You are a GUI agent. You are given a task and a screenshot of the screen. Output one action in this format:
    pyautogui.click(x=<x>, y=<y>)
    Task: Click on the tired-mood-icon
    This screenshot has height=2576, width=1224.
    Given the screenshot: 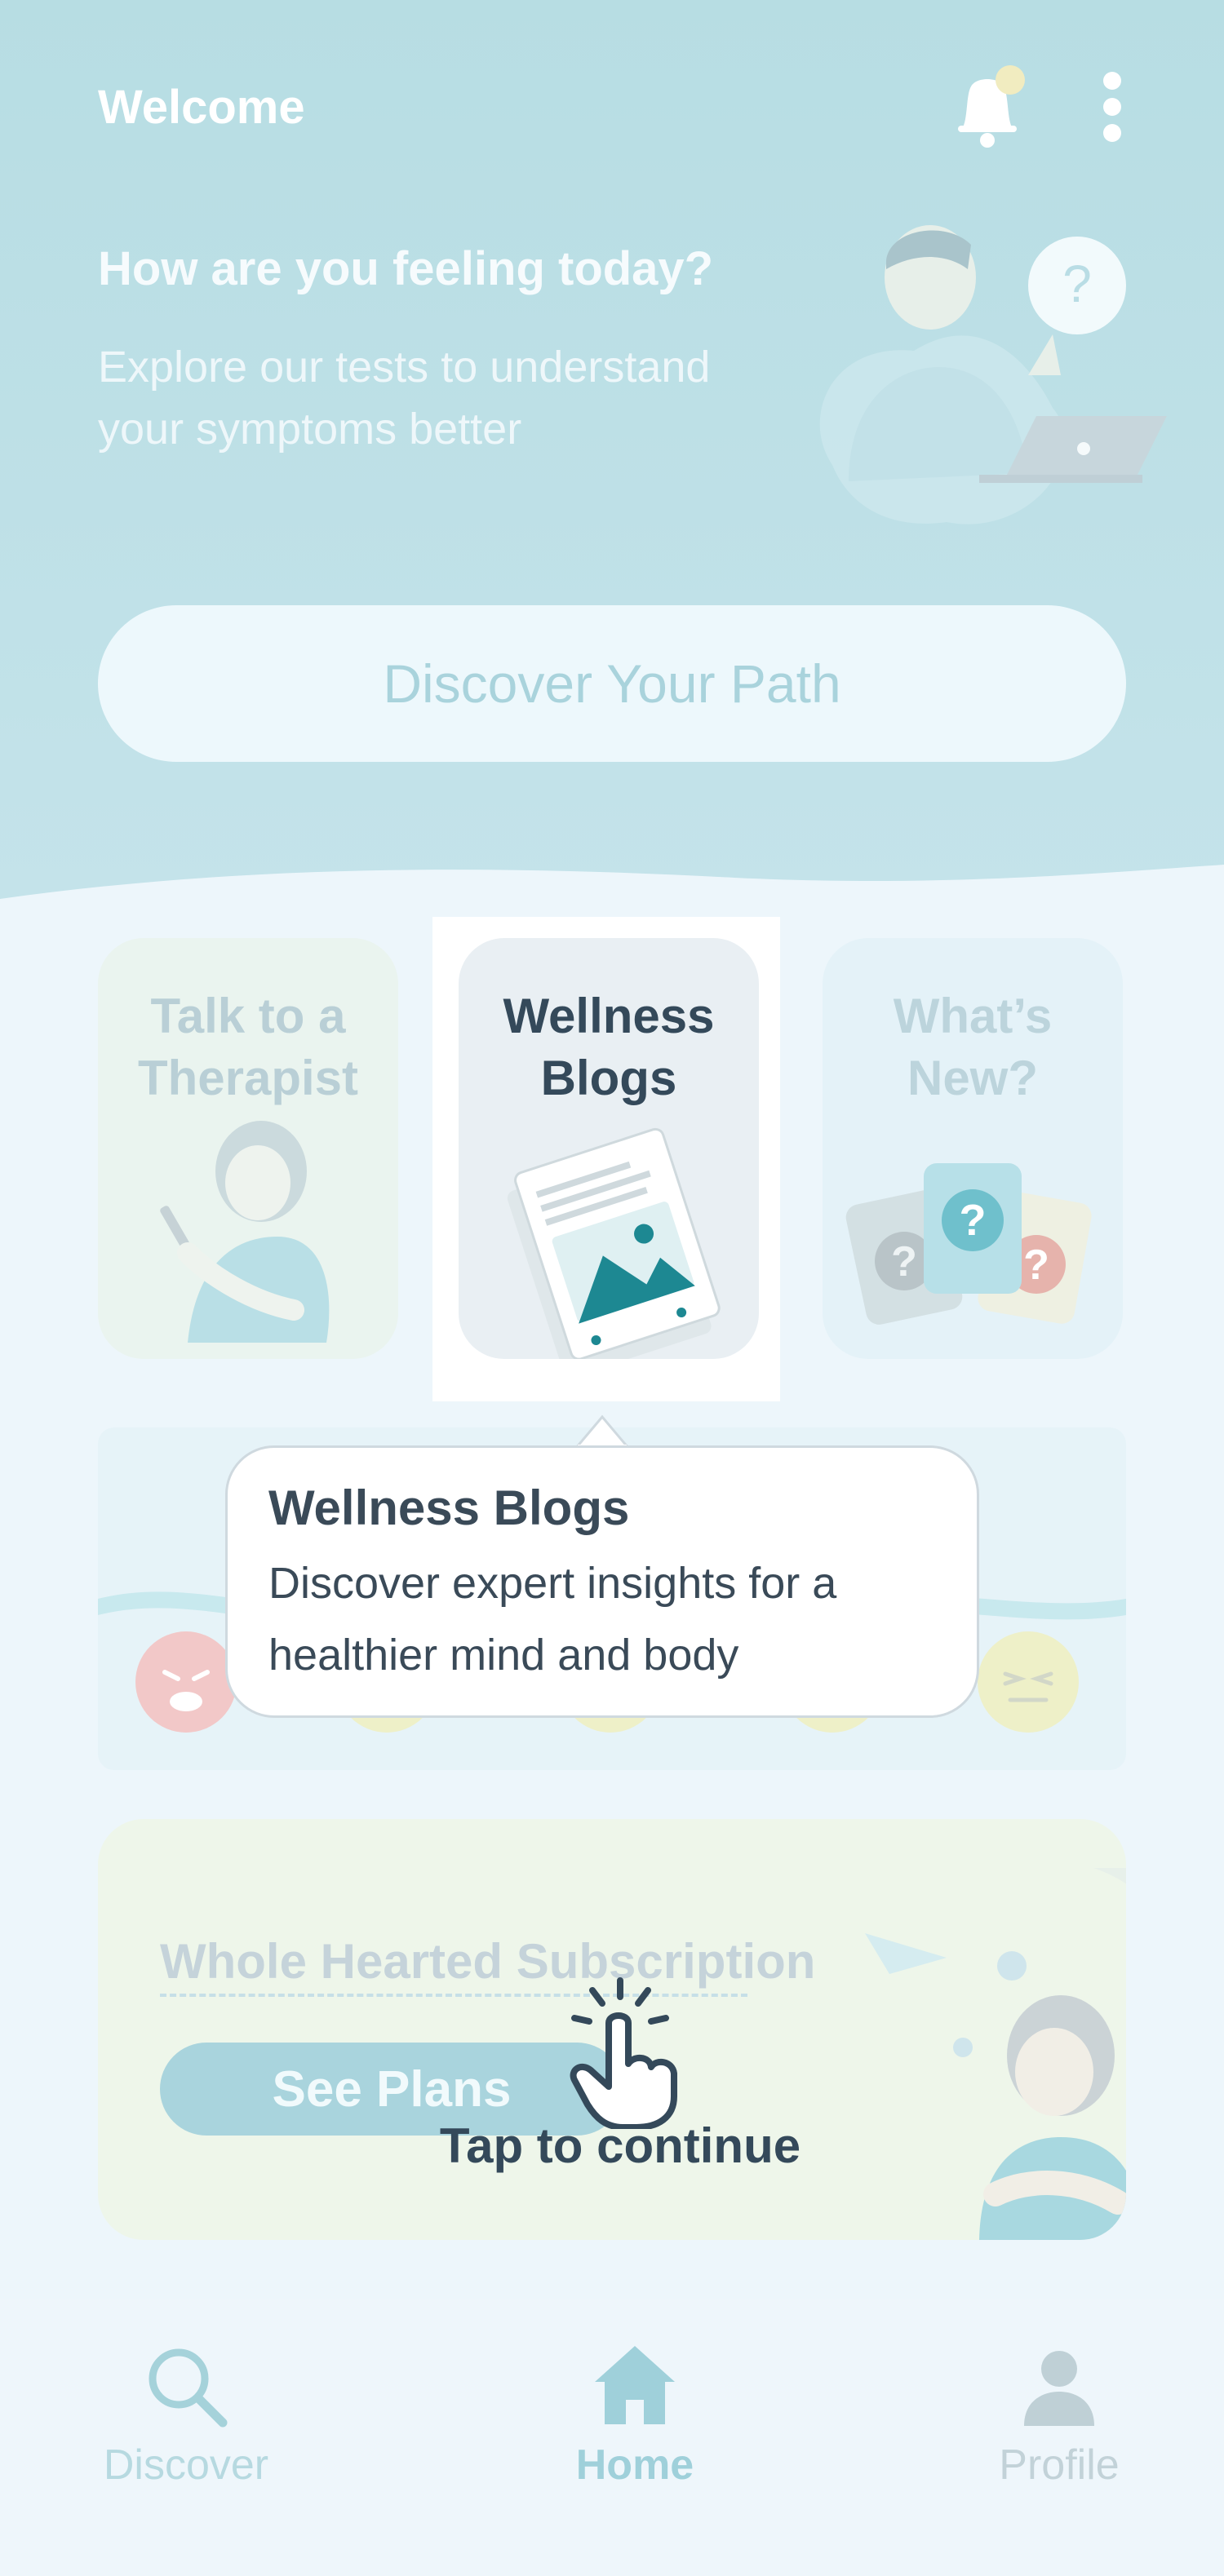 What is the action you would take?
    pyautogui.click(x=1028, y=1682)
    